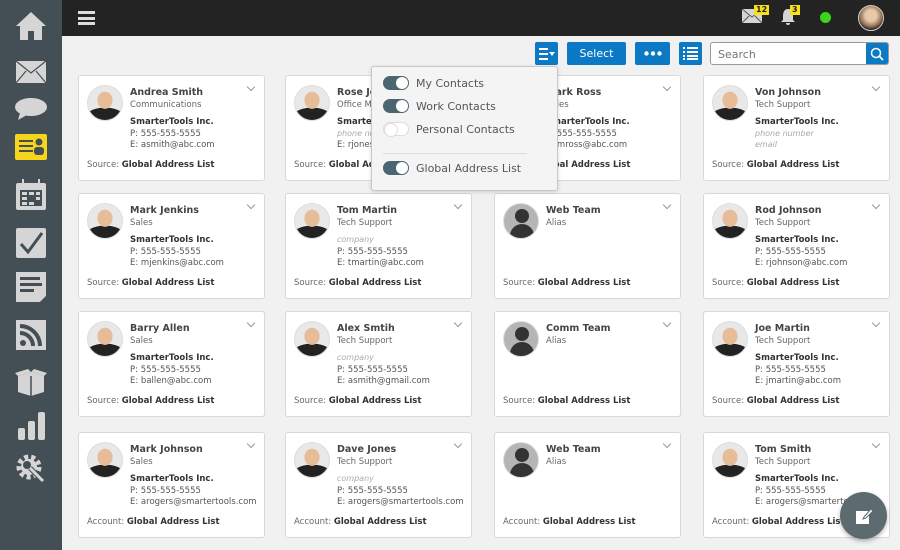 This screenshot has width=900, height=550. What do you see at coordinates (383, 381) in the screenshot?
I see `contact-email: E: asmith@gmail.com` at bounding box center [383, 381].